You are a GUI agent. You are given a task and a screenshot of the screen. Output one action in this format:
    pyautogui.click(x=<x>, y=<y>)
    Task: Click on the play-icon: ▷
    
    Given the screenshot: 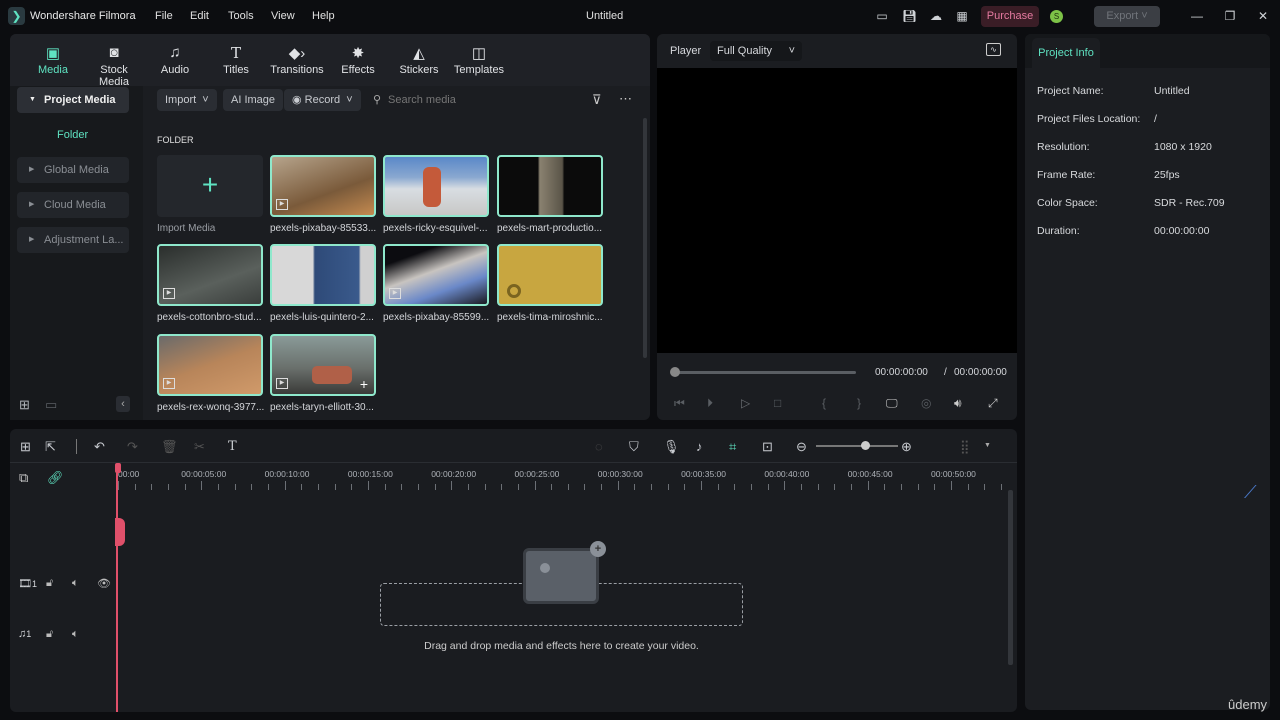 What is the action you would take?
    pyautogui.click(x=745, y=403)
    